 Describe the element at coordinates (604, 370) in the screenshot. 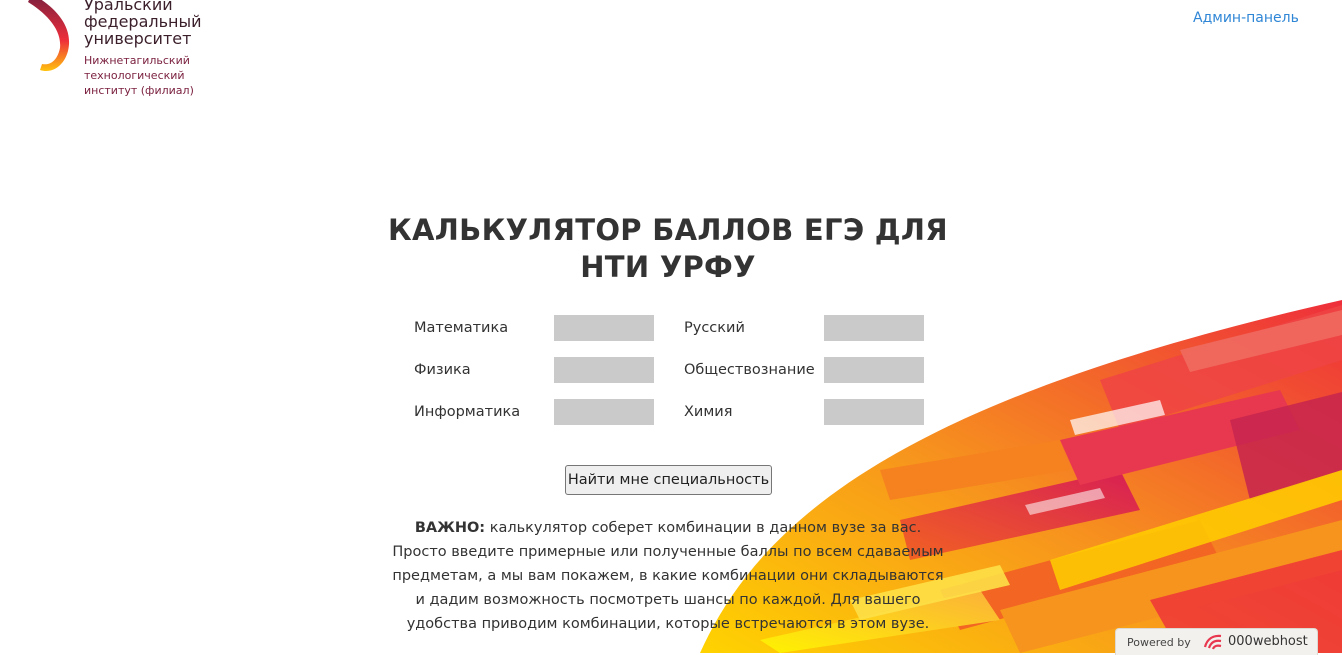

I see `physics-input` at that location.